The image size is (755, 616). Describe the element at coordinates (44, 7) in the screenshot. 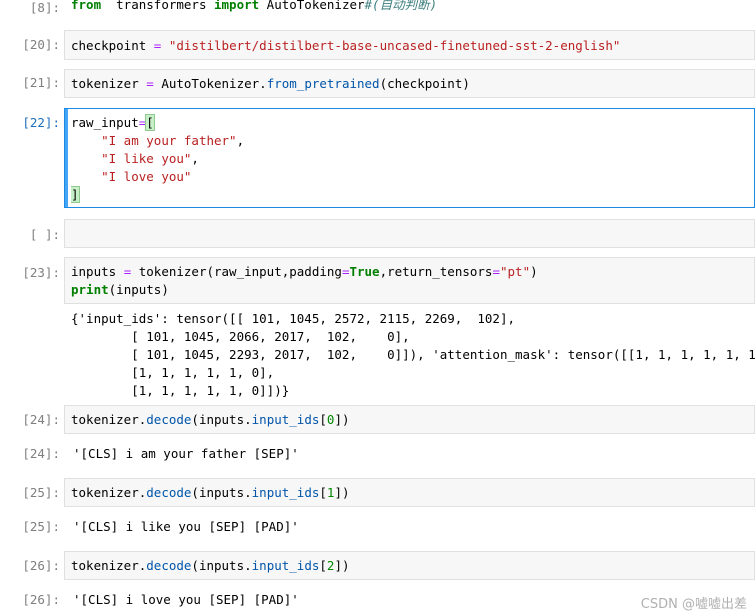

I see `cell-prompt: [8]:` at that location.